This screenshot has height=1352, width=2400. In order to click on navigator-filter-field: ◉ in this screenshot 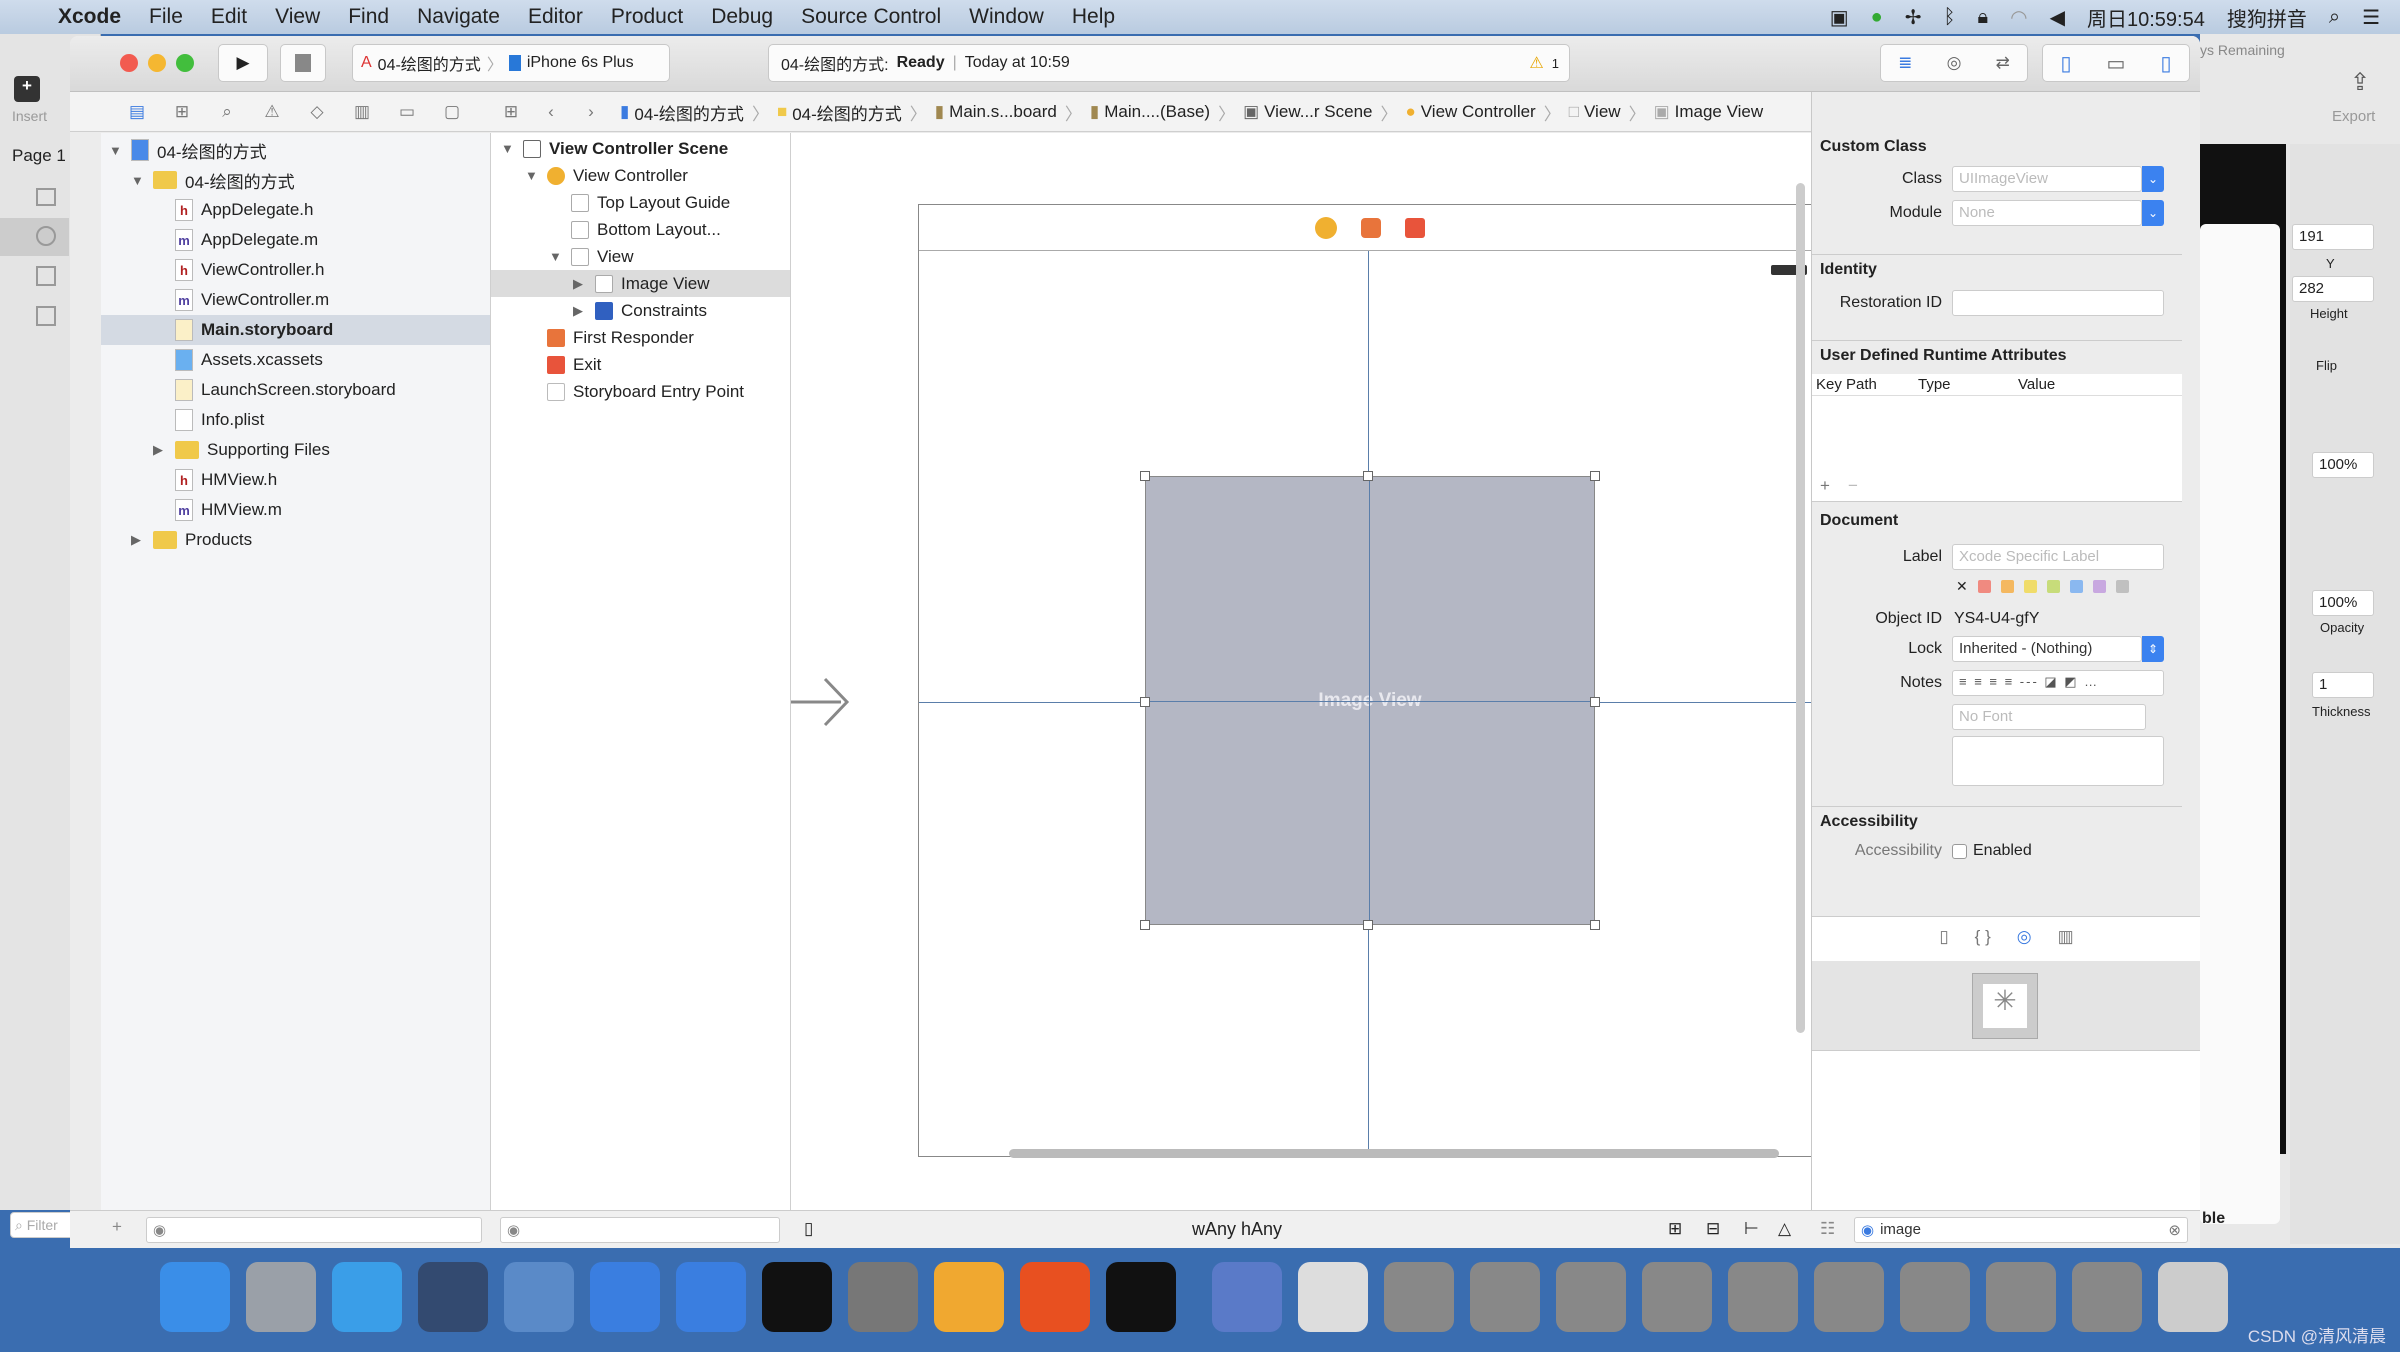, I will do `click(314, 1230)`.